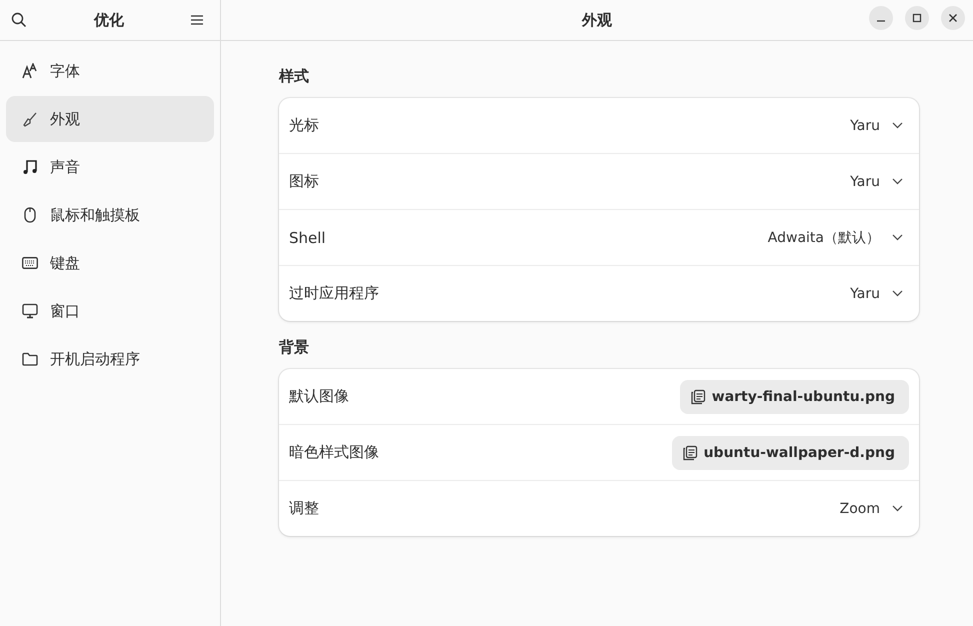  I want to click on row-label: 调整, so click(304, 508).